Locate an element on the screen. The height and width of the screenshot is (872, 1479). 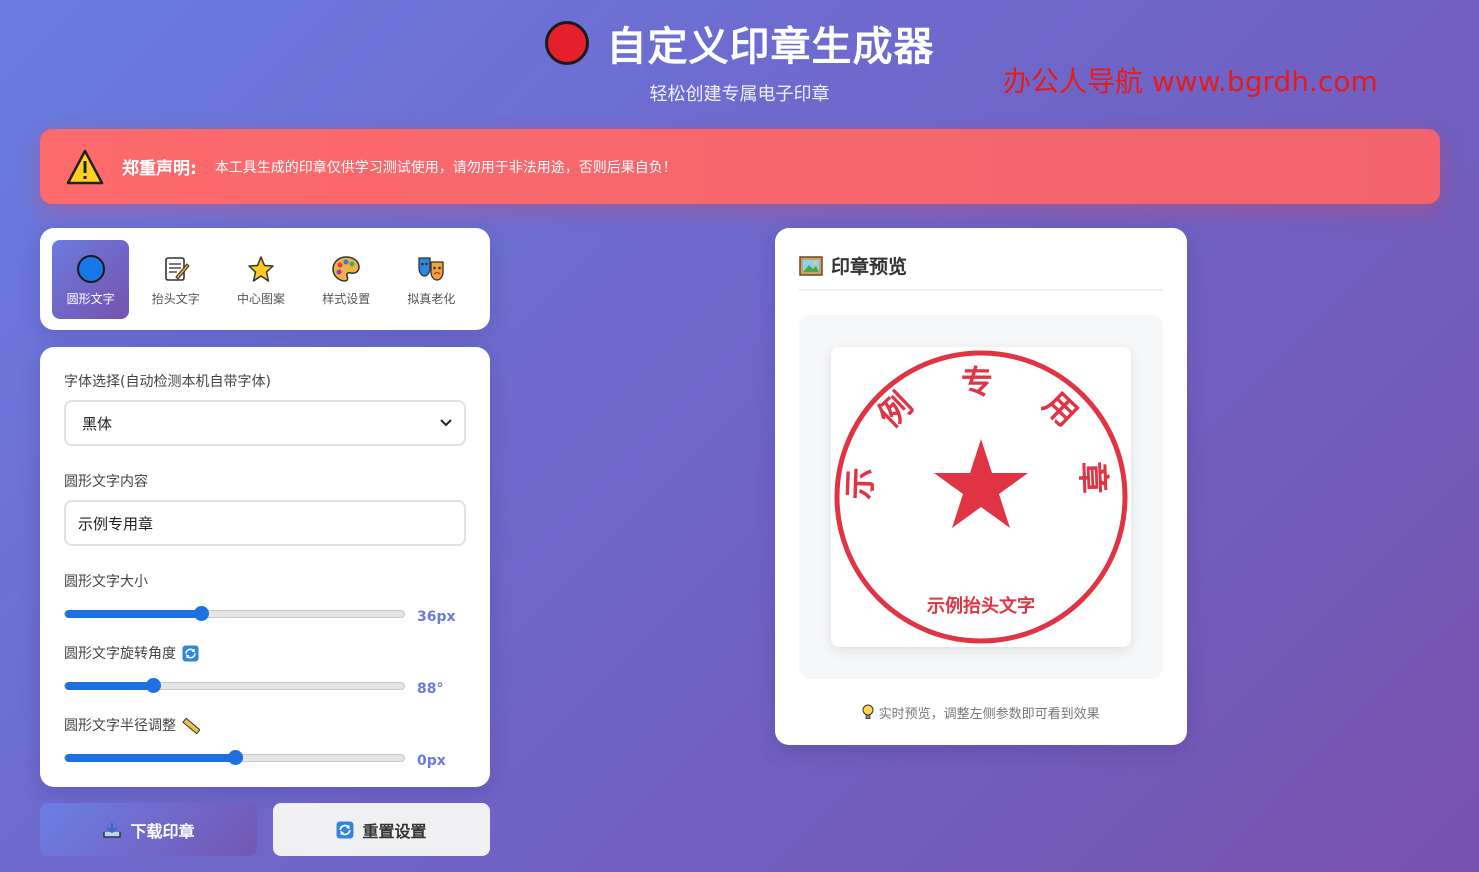
preview-area: 示 例 专 用 章 示例抬头文字 is located at coordinates (981, 497).